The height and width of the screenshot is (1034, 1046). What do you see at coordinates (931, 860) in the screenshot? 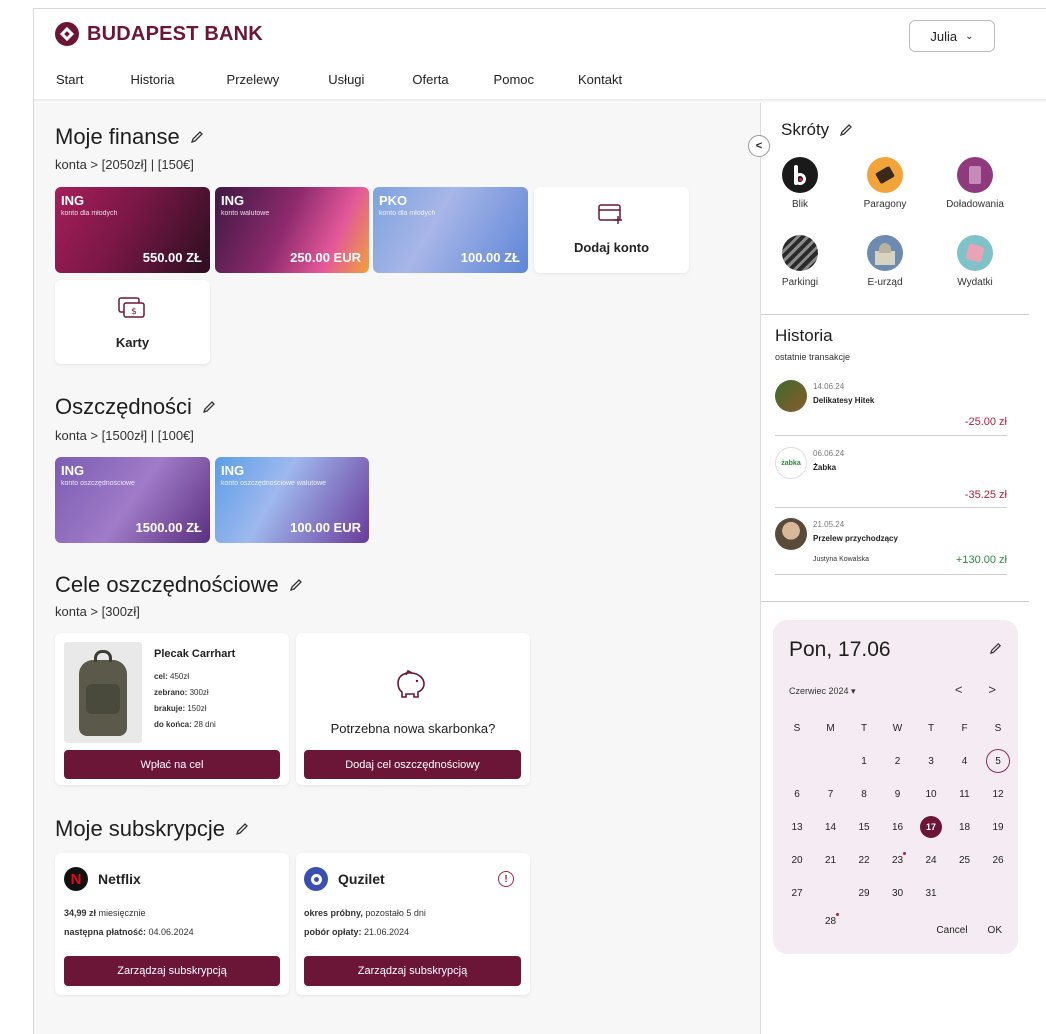
I see `calendar-day: 24` at bounding box center [931, 860].